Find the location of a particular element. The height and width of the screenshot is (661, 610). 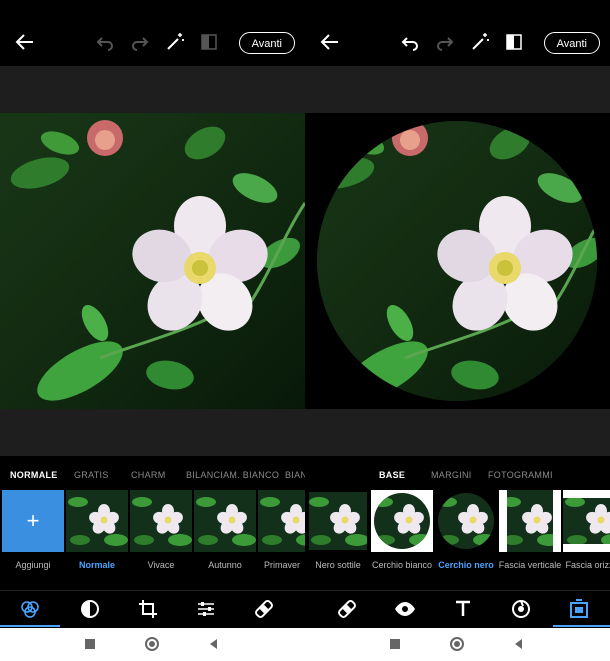

eye-icon is located at coordinates (405, 609).